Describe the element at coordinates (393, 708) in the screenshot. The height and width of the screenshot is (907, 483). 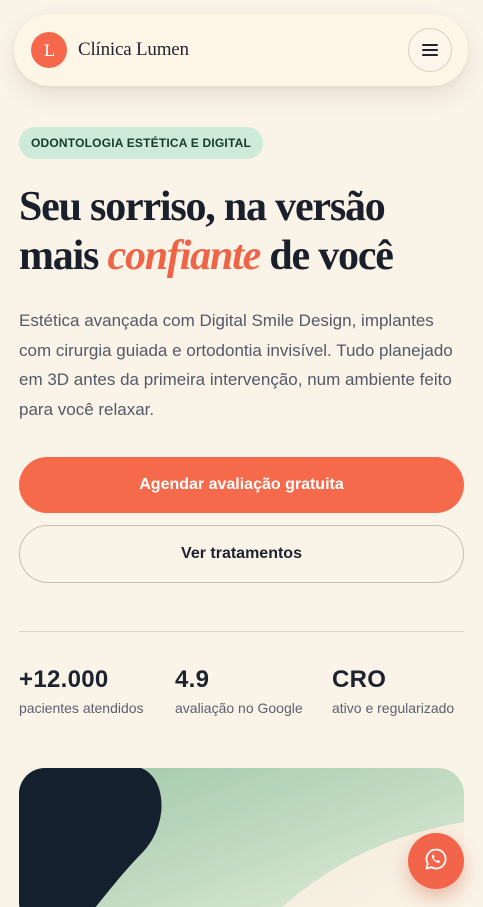
I see `stat-label: ativo e regularizado` at that location.